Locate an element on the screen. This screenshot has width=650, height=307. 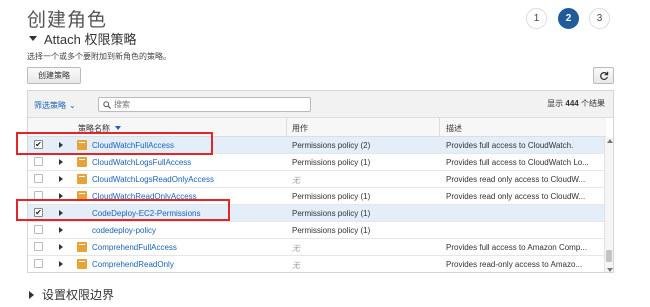
scroll-down-icon is located at coordinates (610, 270).